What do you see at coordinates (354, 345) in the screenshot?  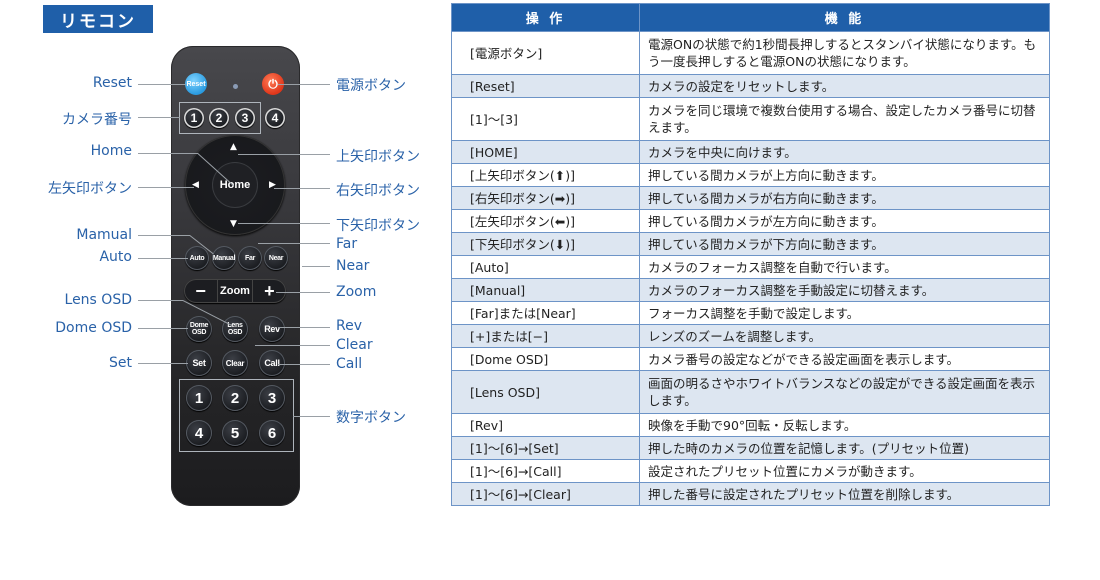 I see `callout-clear: Clear` at bounding box center [354, 345].